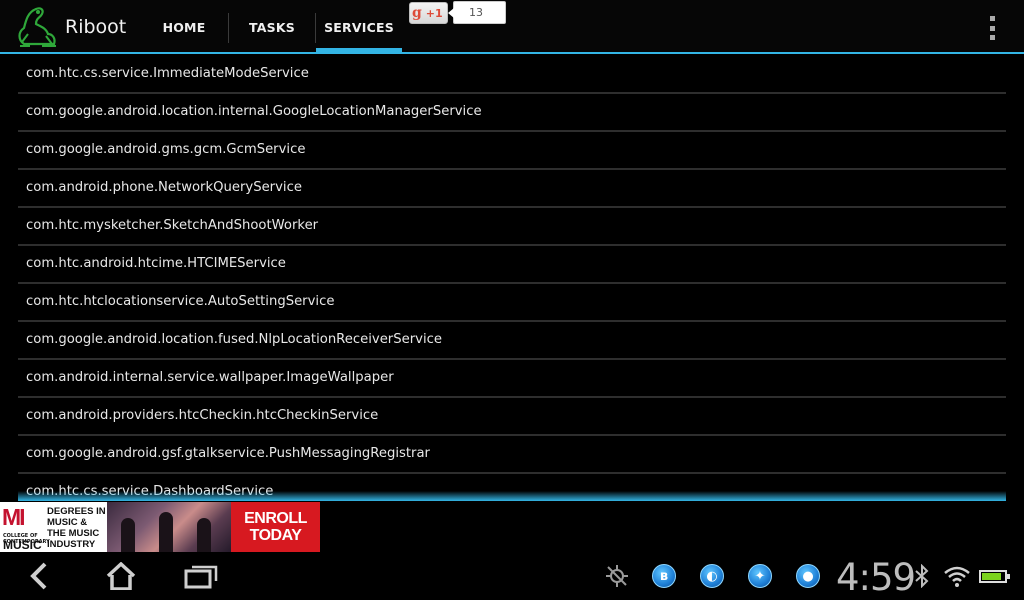  Describe the element at coordinates (808, 576) in the screenshot. I see `notification-icon: ●` at that location.